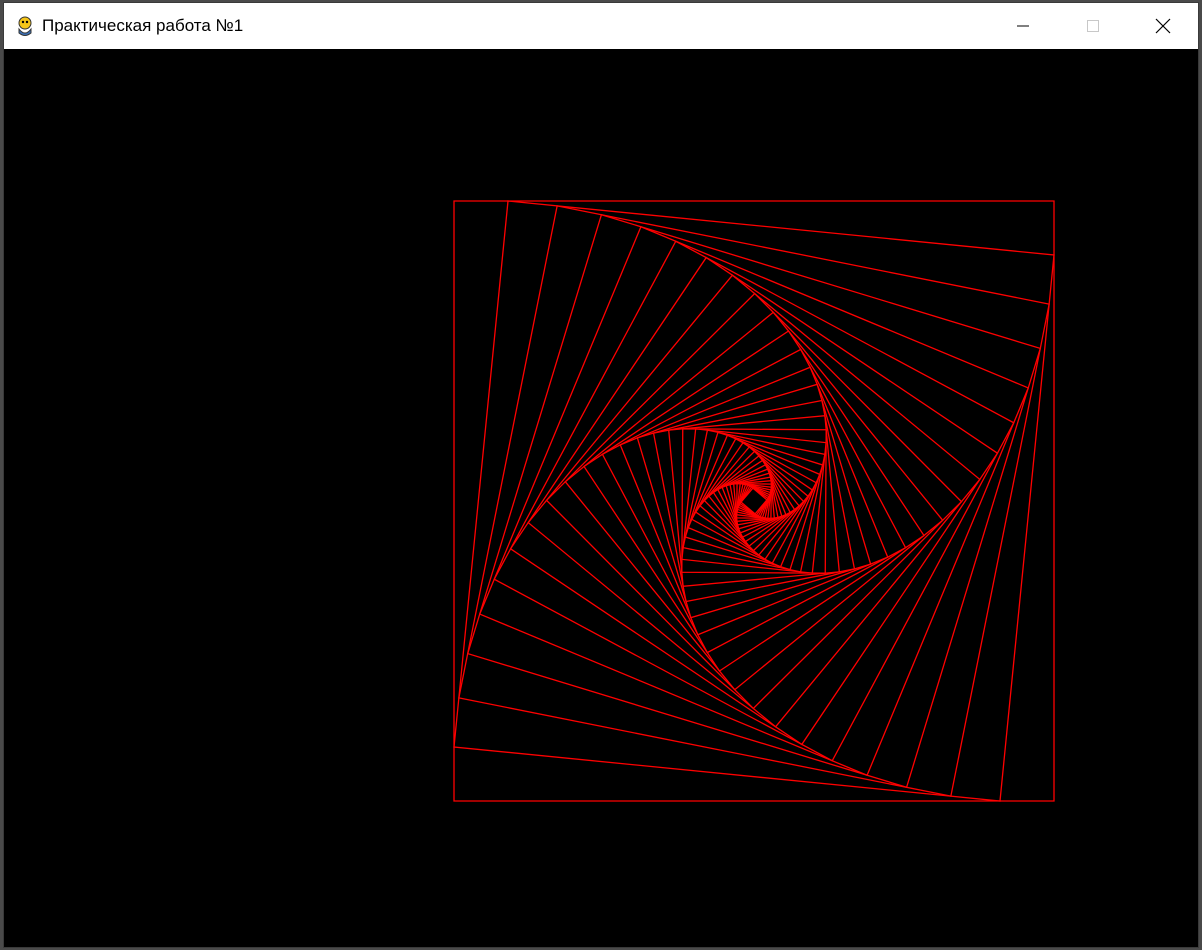  I want to click on spiral-square, so click(754, 501).